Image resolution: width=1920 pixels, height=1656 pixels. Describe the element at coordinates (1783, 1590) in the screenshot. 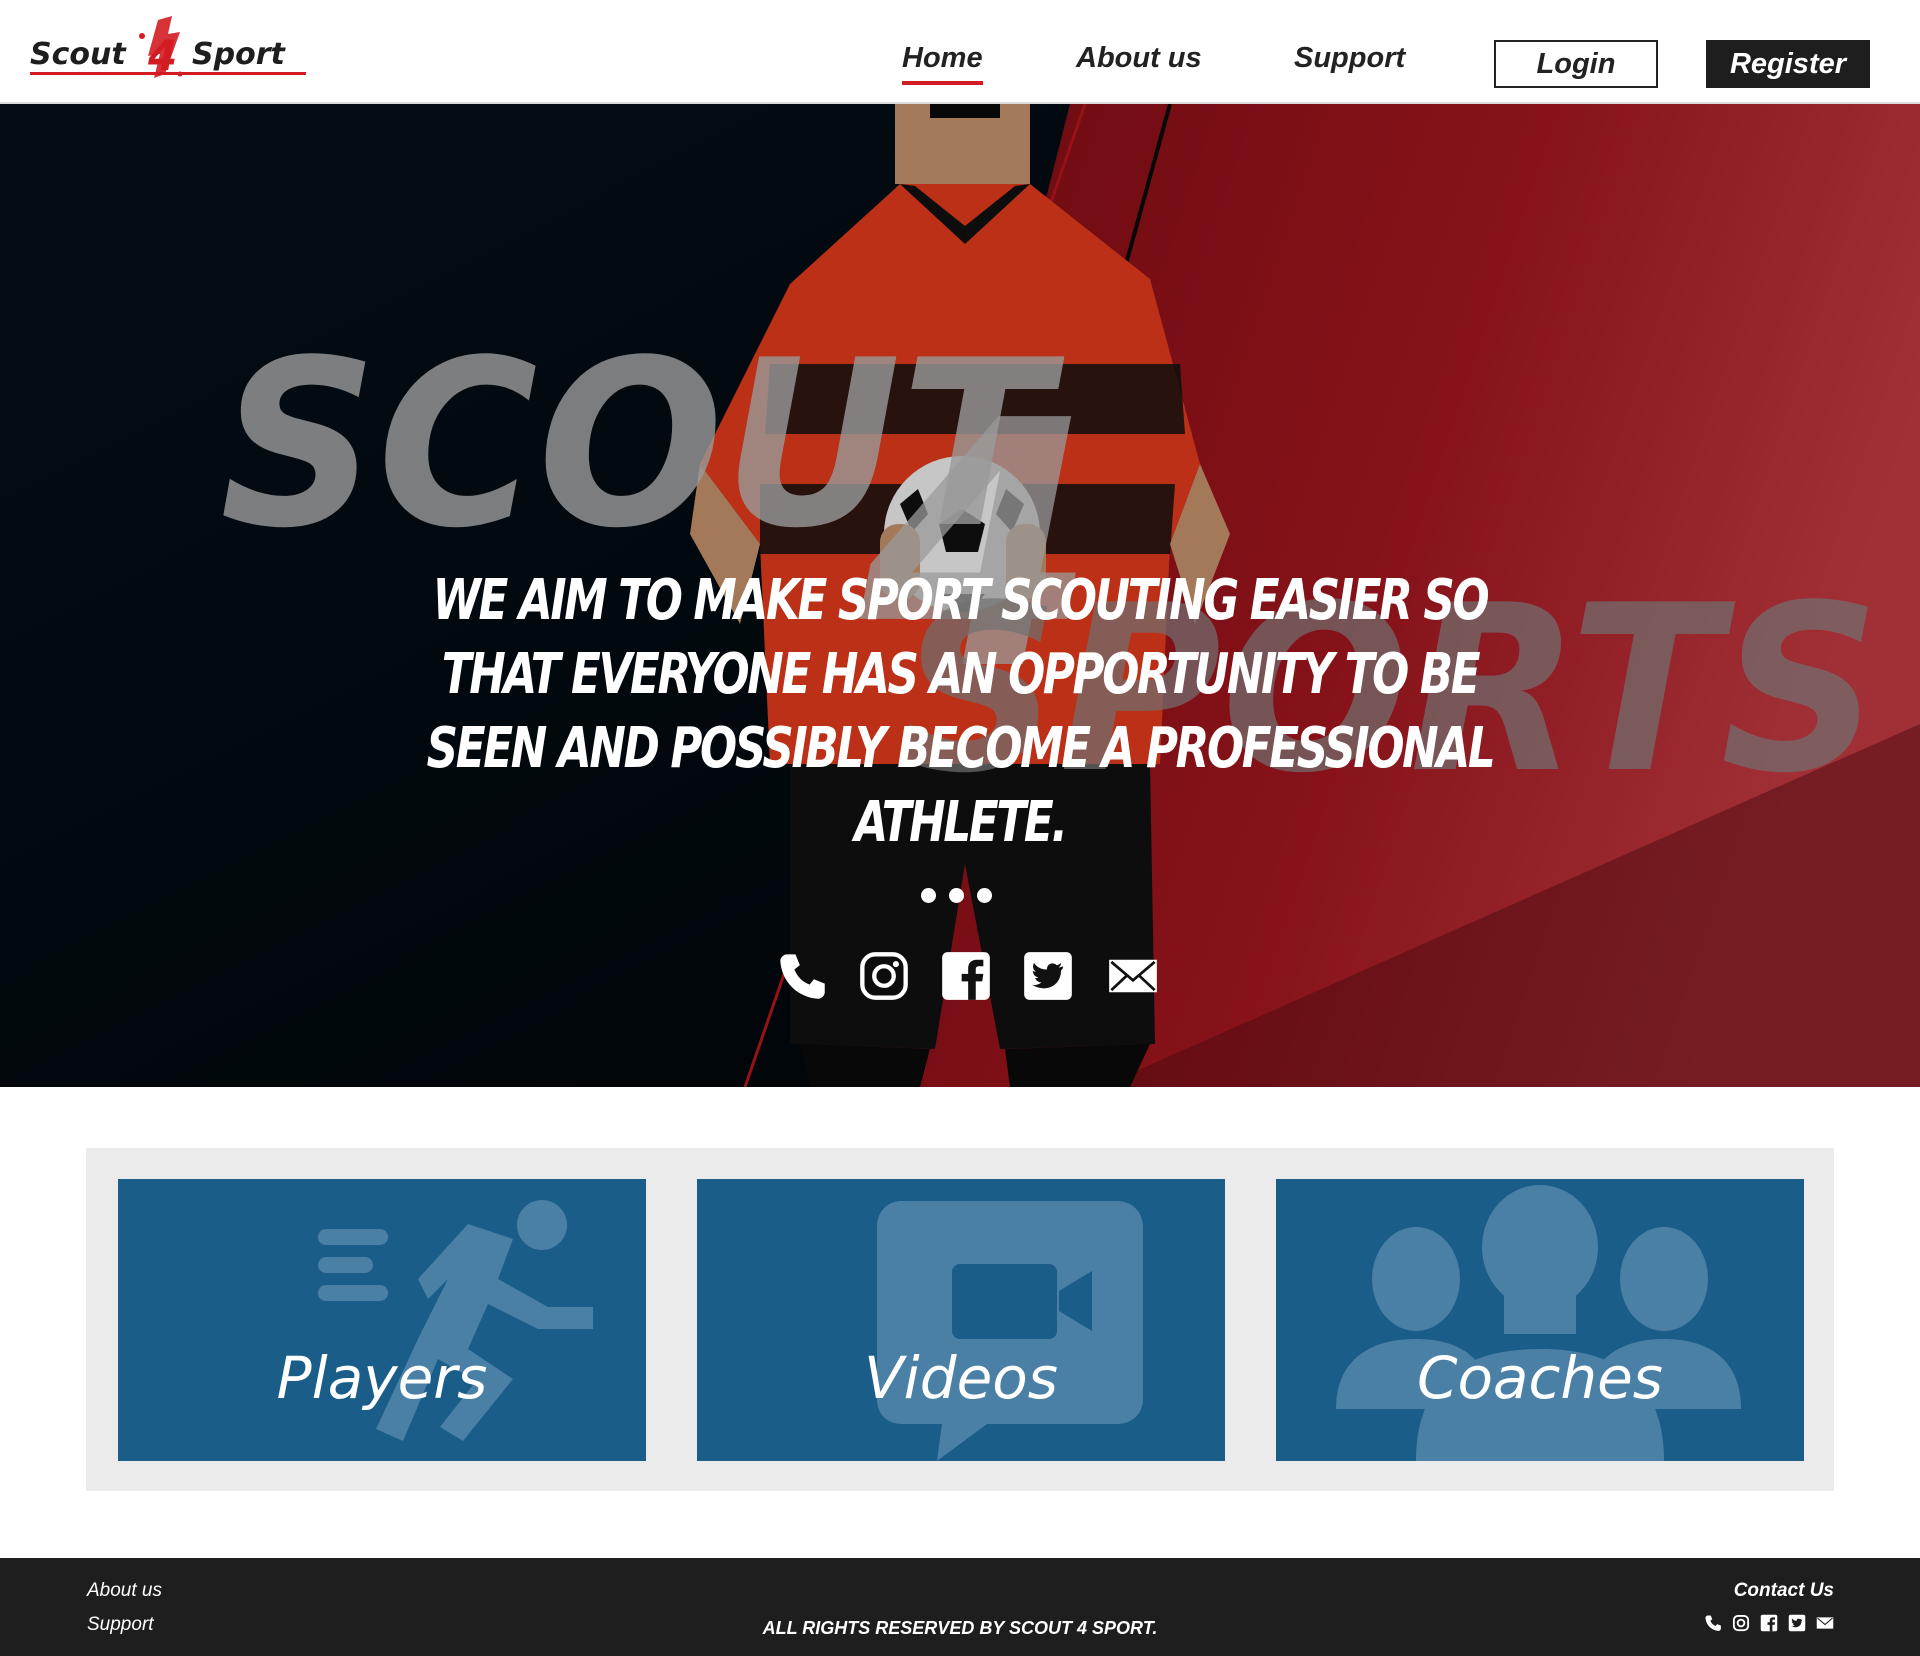

I see `contact-us-title: Contact Us` at that location.